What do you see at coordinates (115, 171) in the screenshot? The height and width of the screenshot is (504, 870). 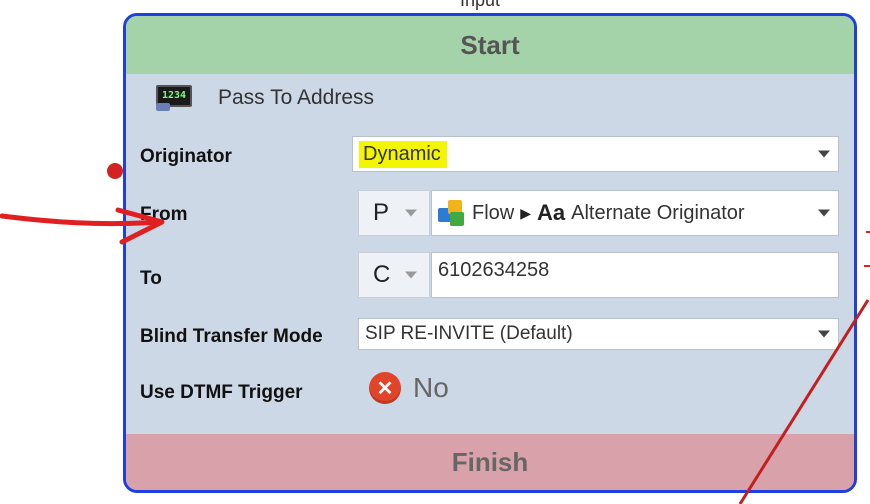 I see `annotation-dot` at bounding box center [115, 171].